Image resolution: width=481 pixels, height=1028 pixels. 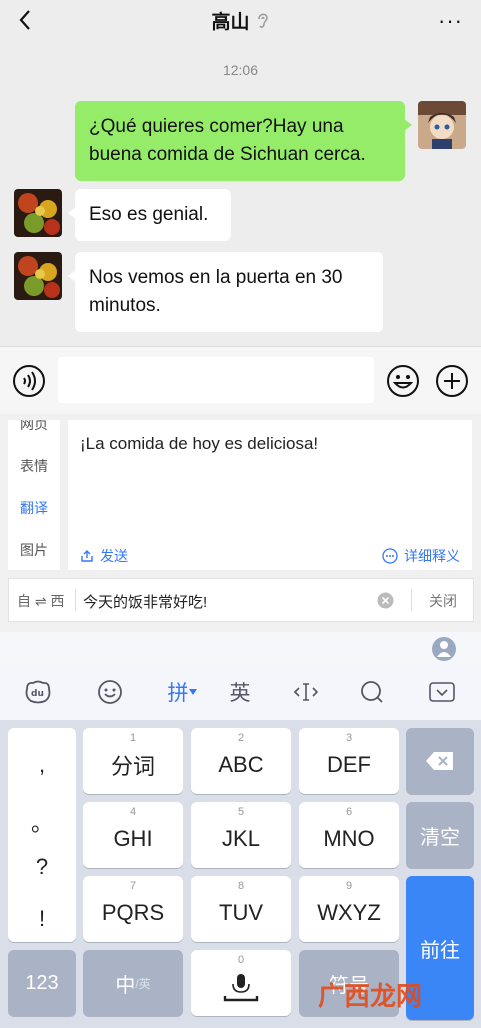 I want to click on key-label: 分词, so click(x=132, y=766).